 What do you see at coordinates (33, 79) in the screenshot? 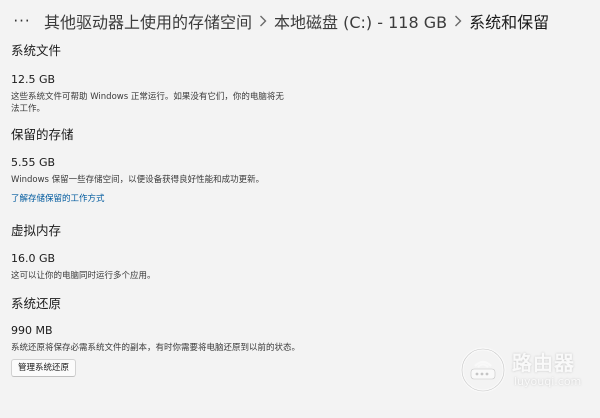
I see `section-size: 12.5 GB` at bounding box center [33, 79].